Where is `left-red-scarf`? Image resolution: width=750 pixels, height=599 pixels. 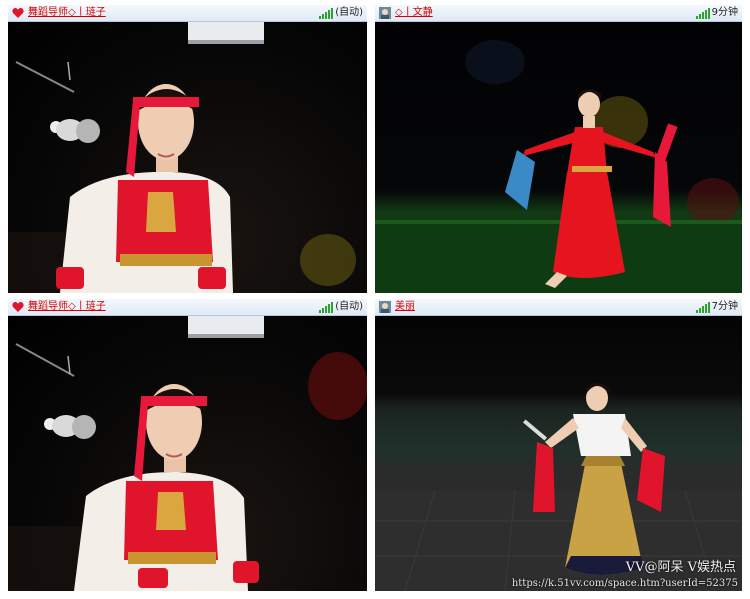 left-red-scarf is located at coordinates (544, 477).